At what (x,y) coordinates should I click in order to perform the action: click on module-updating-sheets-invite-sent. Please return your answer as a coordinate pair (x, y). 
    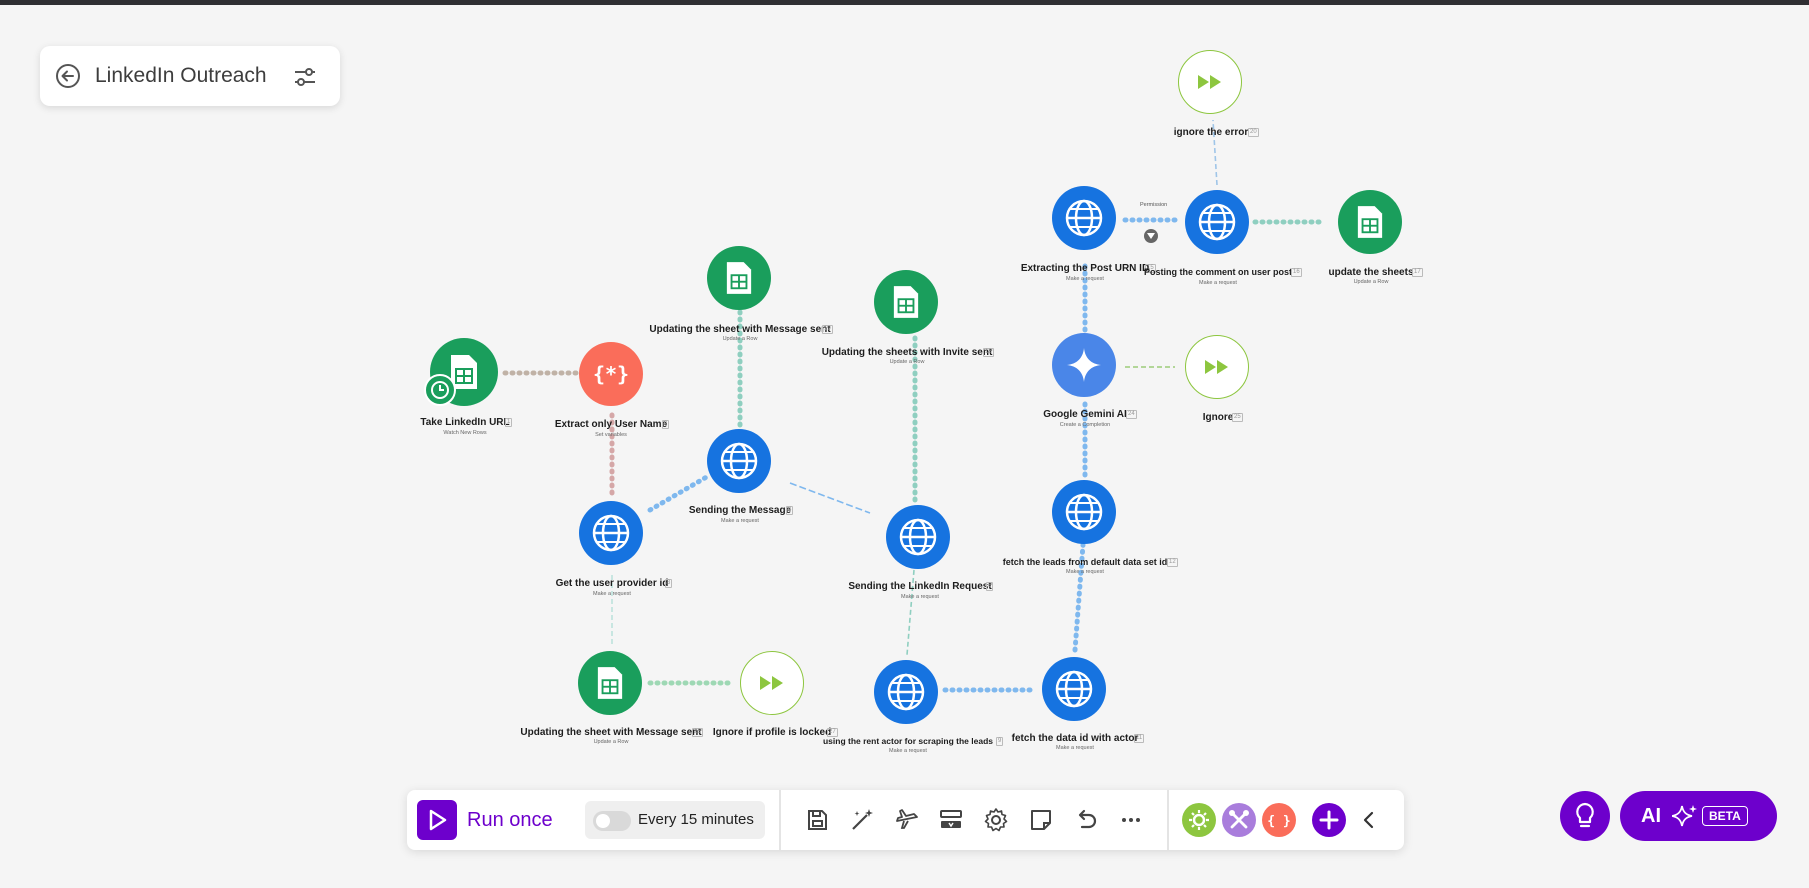
    Looking at the image, I should click on (907, 303).